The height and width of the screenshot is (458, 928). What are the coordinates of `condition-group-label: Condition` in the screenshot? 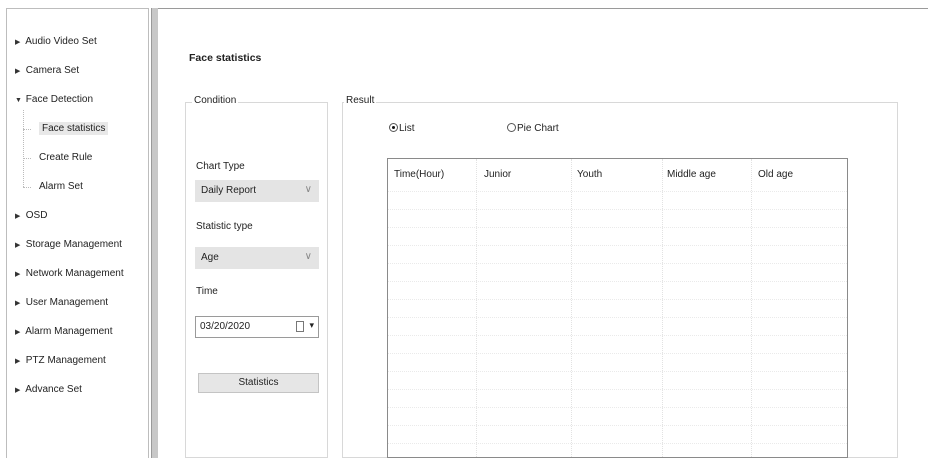 It's located at (215, 101).